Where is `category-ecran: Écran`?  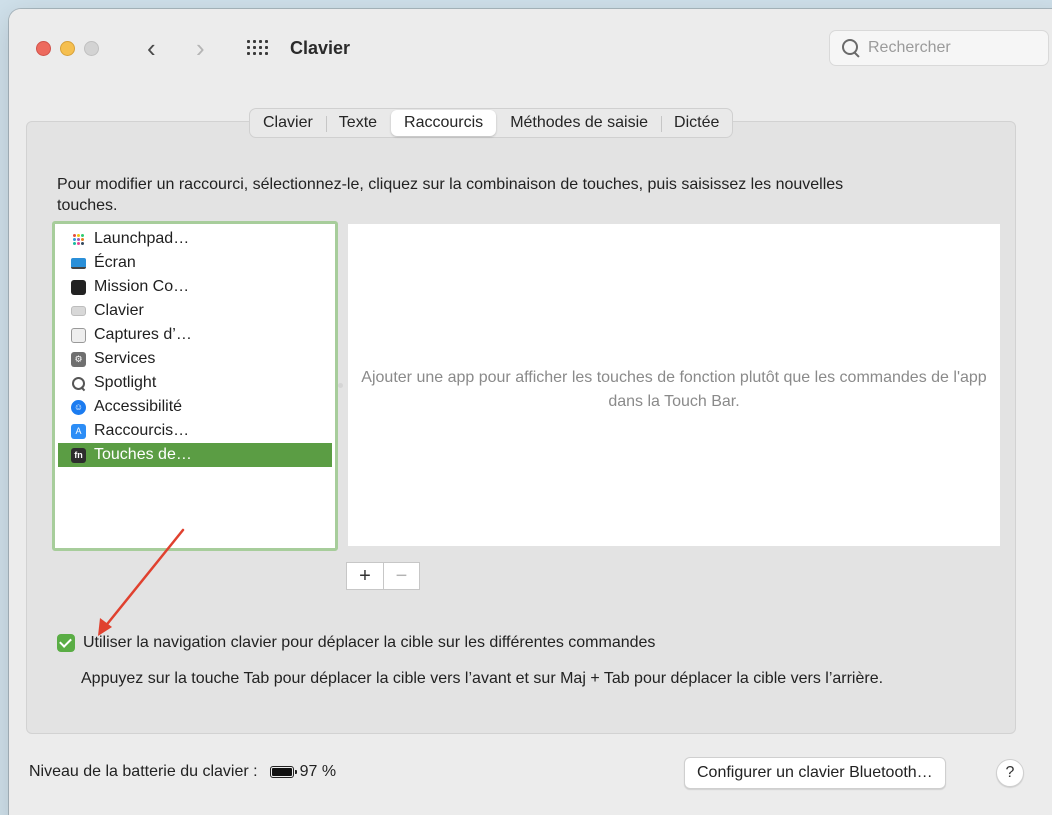 category-ecran: Écran is located at coordinates (195, 263).